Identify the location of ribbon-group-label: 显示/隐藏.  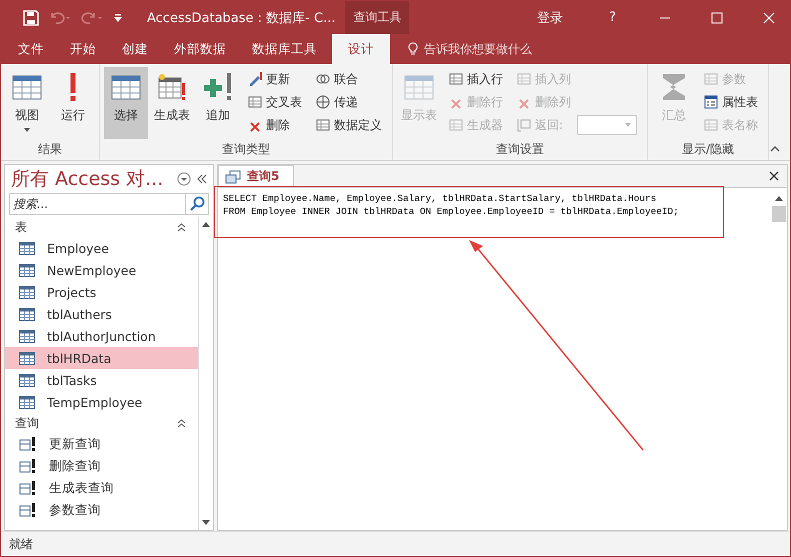
(708, 149).